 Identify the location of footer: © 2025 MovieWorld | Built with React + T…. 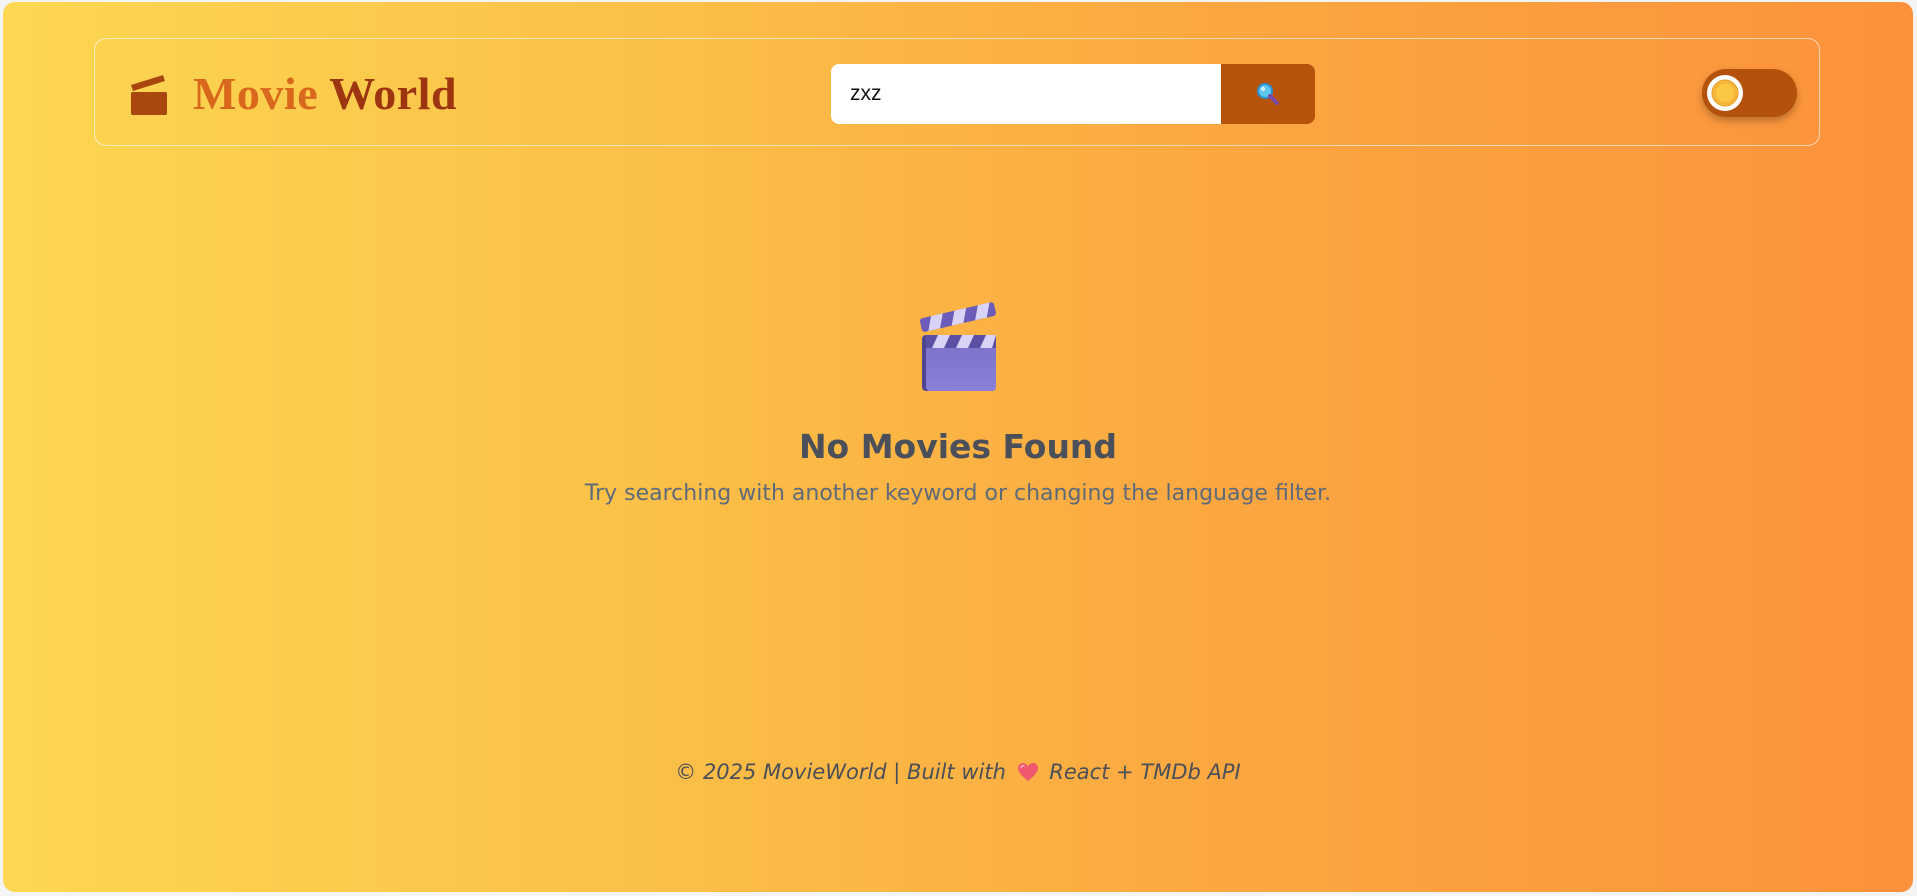
(958, 772).